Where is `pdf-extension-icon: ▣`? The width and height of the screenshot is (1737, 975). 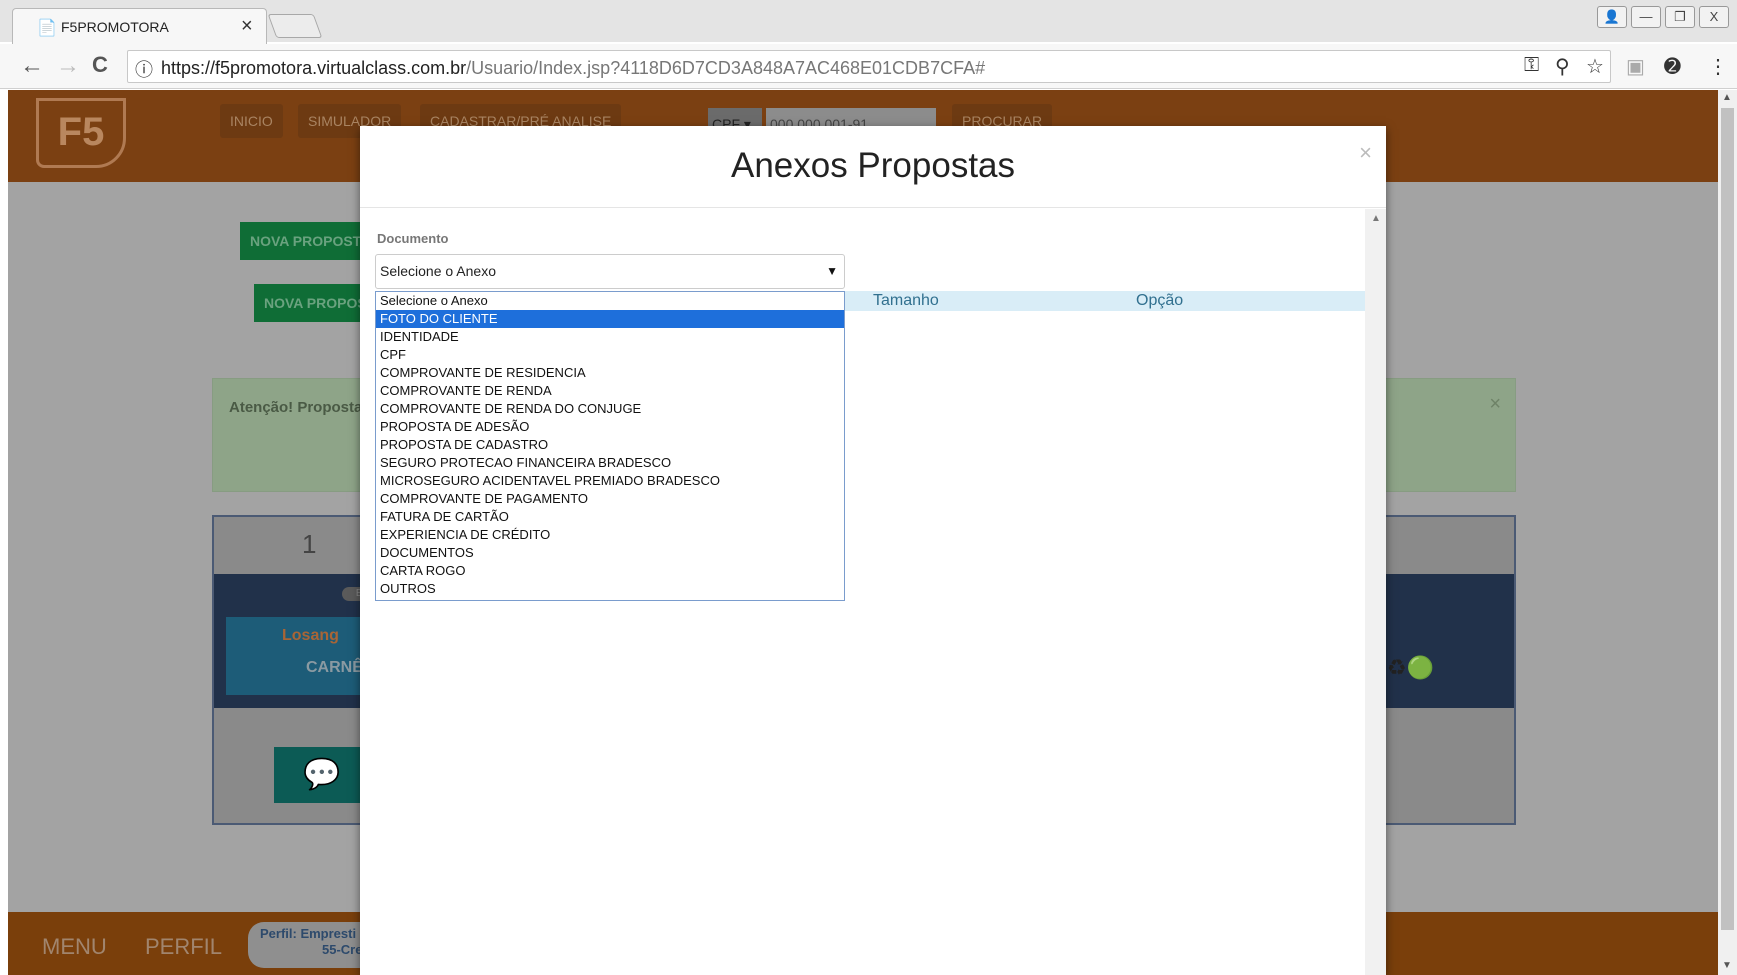
pdf-extension-icon: ▣ is located at coordinates (1635, 66).